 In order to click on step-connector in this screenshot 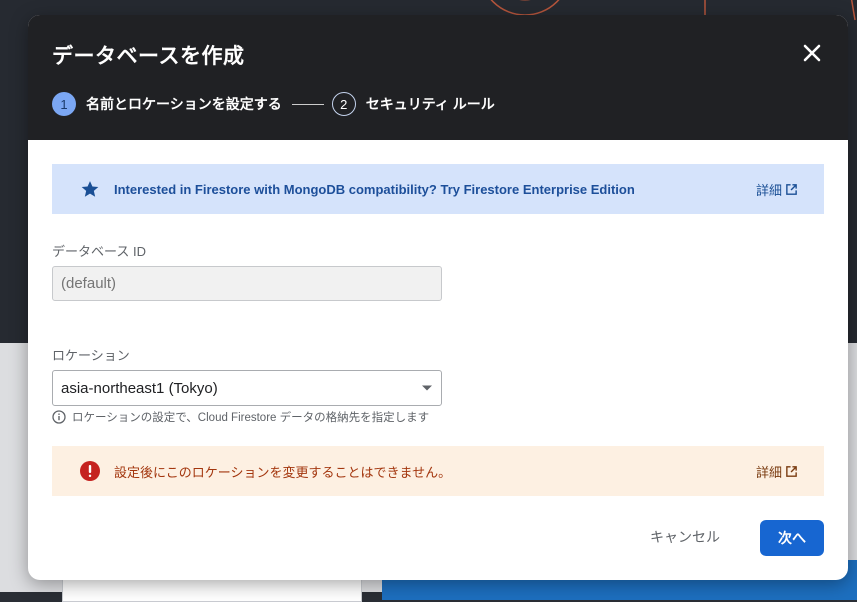, I will do `click(307, 104)`.